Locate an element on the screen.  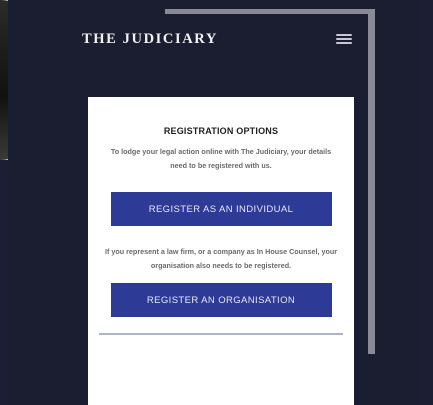
hamburger-icon is located at coordinates (344, 39).